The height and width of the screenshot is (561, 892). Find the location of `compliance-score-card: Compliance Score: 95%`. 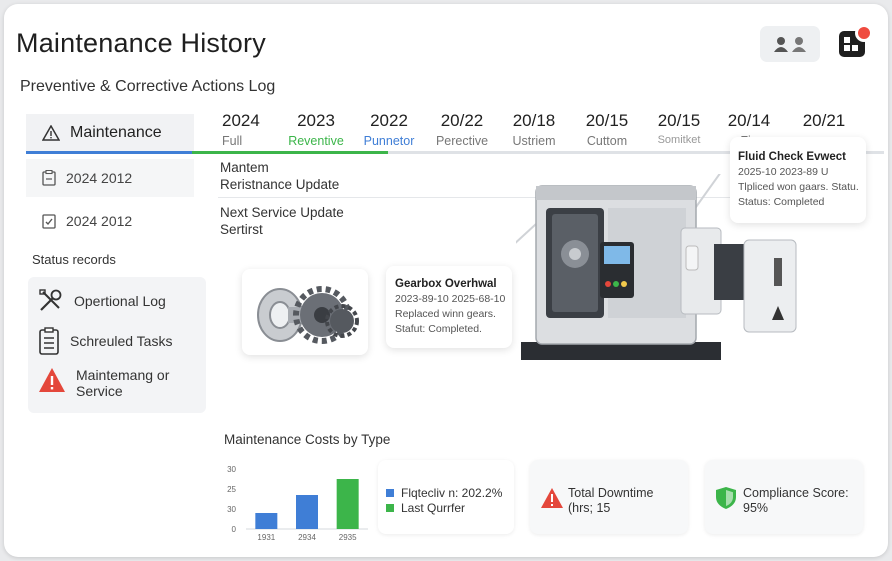

compliance-score-card: Compliance Score: 95% is located at coordinates (784, 497).